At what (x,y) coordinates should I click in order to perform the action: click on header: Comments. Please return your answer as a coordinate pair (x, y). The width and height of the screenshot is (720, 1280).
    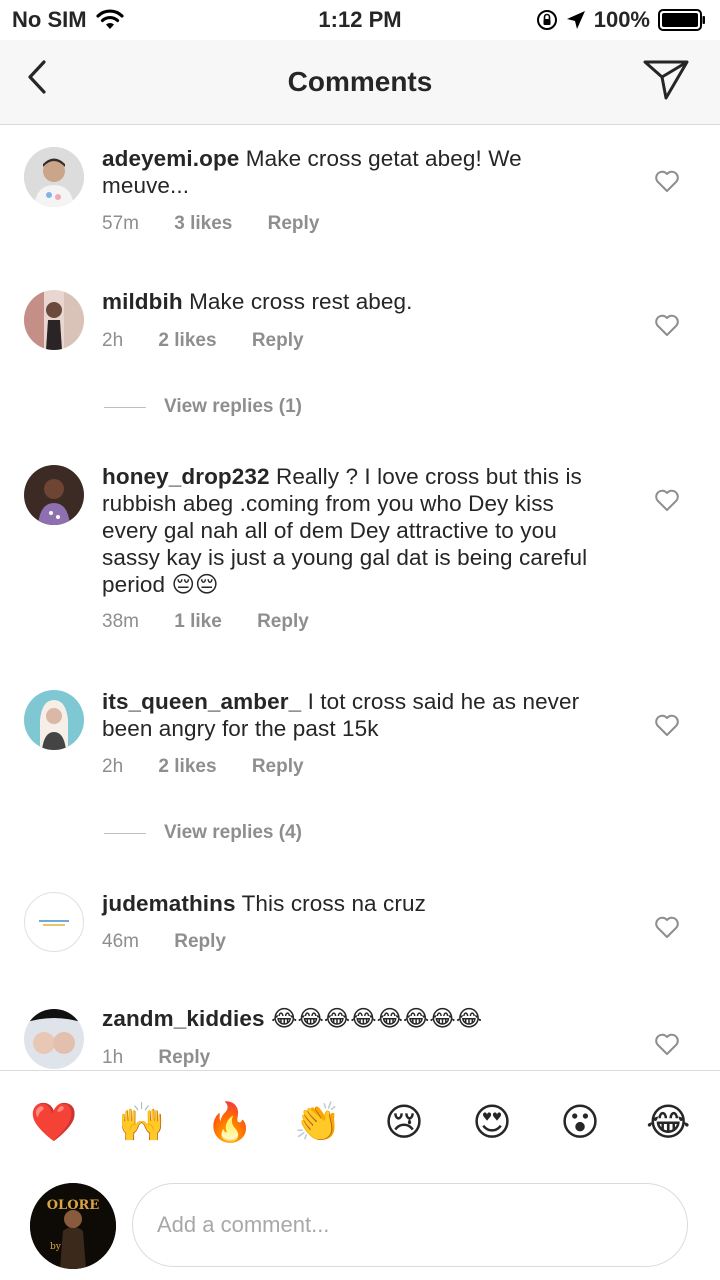
    Looking at the image, I should click on (360, 82).